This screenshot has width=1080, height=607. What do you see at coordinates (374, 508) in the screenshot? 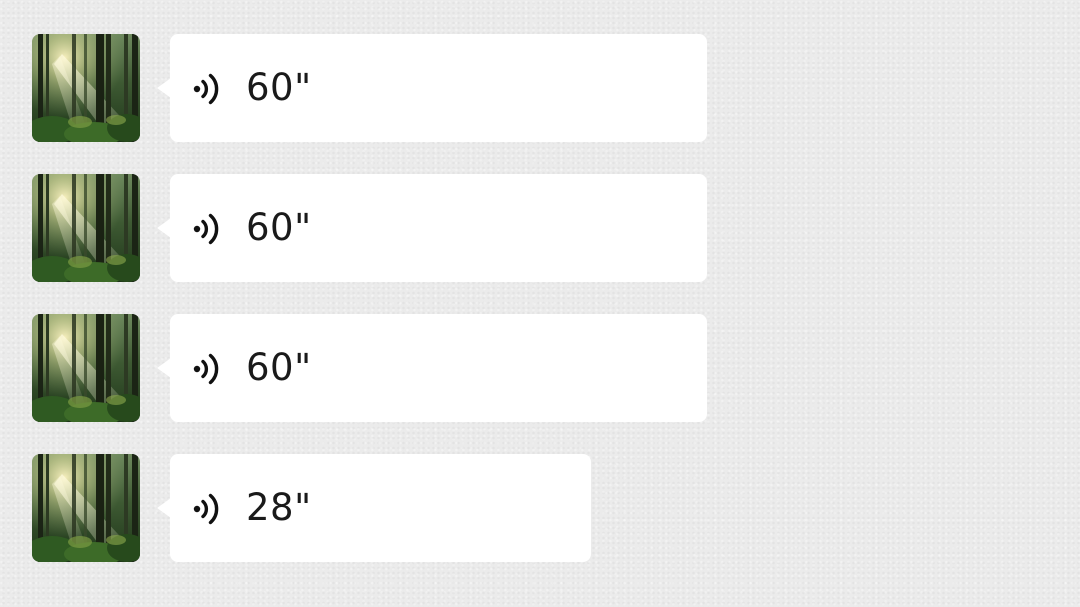
I see `voice-message-bubble: 28"` at bounding box center [374, 508].